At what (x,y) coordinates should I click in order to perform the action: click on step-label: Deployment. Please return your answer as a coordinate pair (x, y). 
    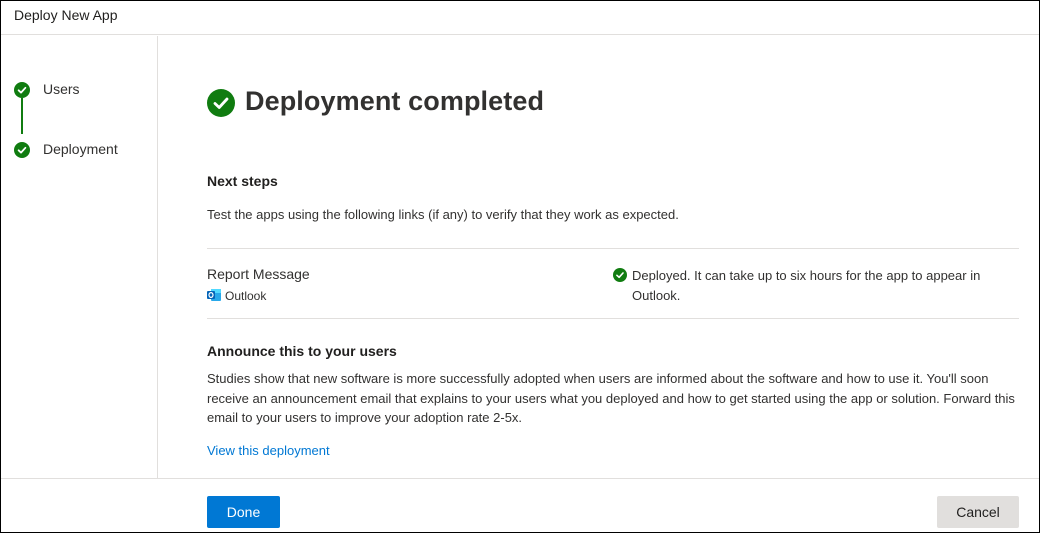
    Looking at the image, I should click on (80, 149).